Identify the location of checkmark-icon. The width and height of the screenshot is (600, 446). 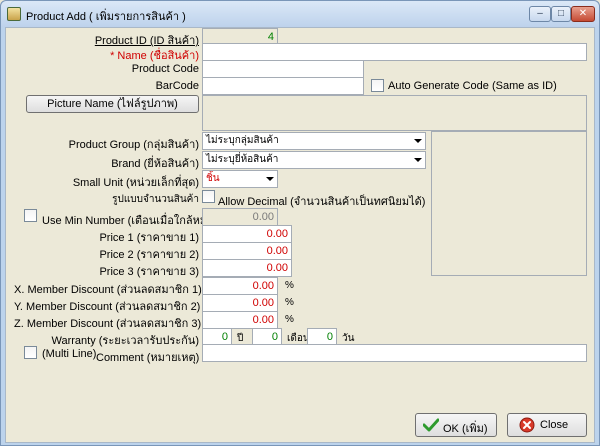
(431, 425).